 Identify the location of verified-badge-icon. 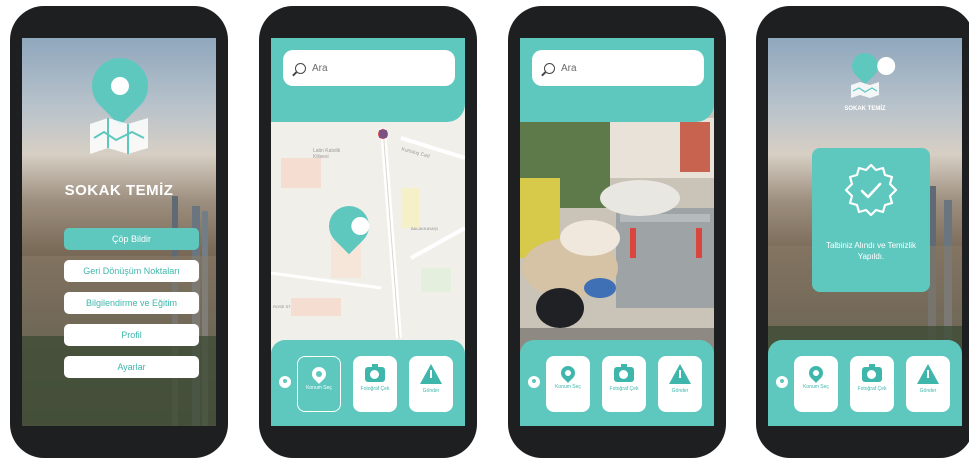
(871, 190).